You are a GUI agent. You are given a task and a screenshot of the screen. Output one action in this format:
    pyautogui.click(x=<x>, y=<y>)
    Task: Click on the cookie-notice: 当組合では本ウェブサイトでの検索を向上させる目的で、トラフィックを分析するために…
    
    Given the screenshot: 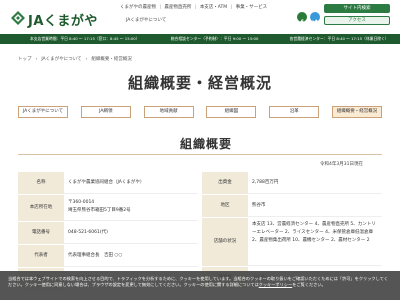 What is the action you would take?
    pyautogui.click(x=200, y=282)
    